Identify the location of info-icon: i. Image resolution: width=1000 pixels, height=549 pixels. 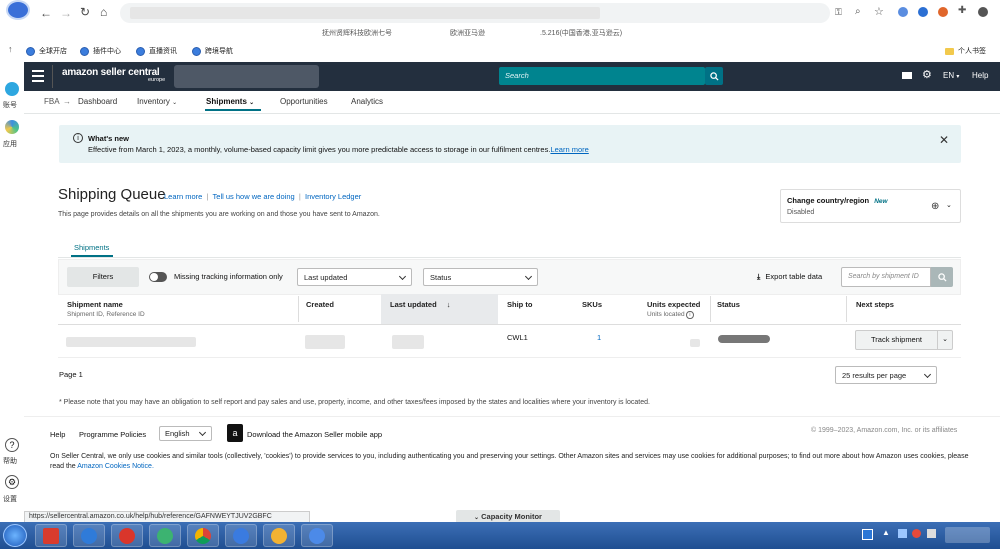
(690, 315).